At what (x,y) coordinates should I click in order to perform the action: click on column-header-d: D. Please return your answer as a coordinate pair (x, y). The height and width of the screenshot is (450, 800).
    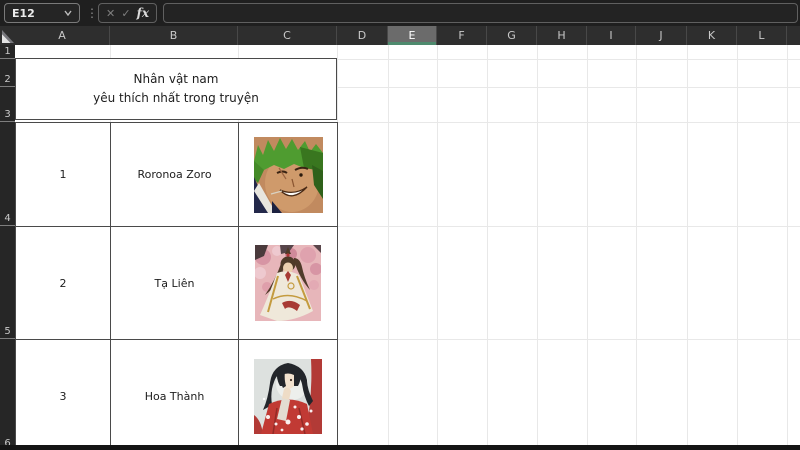
    Looking at the image, I should click on (362, 35).